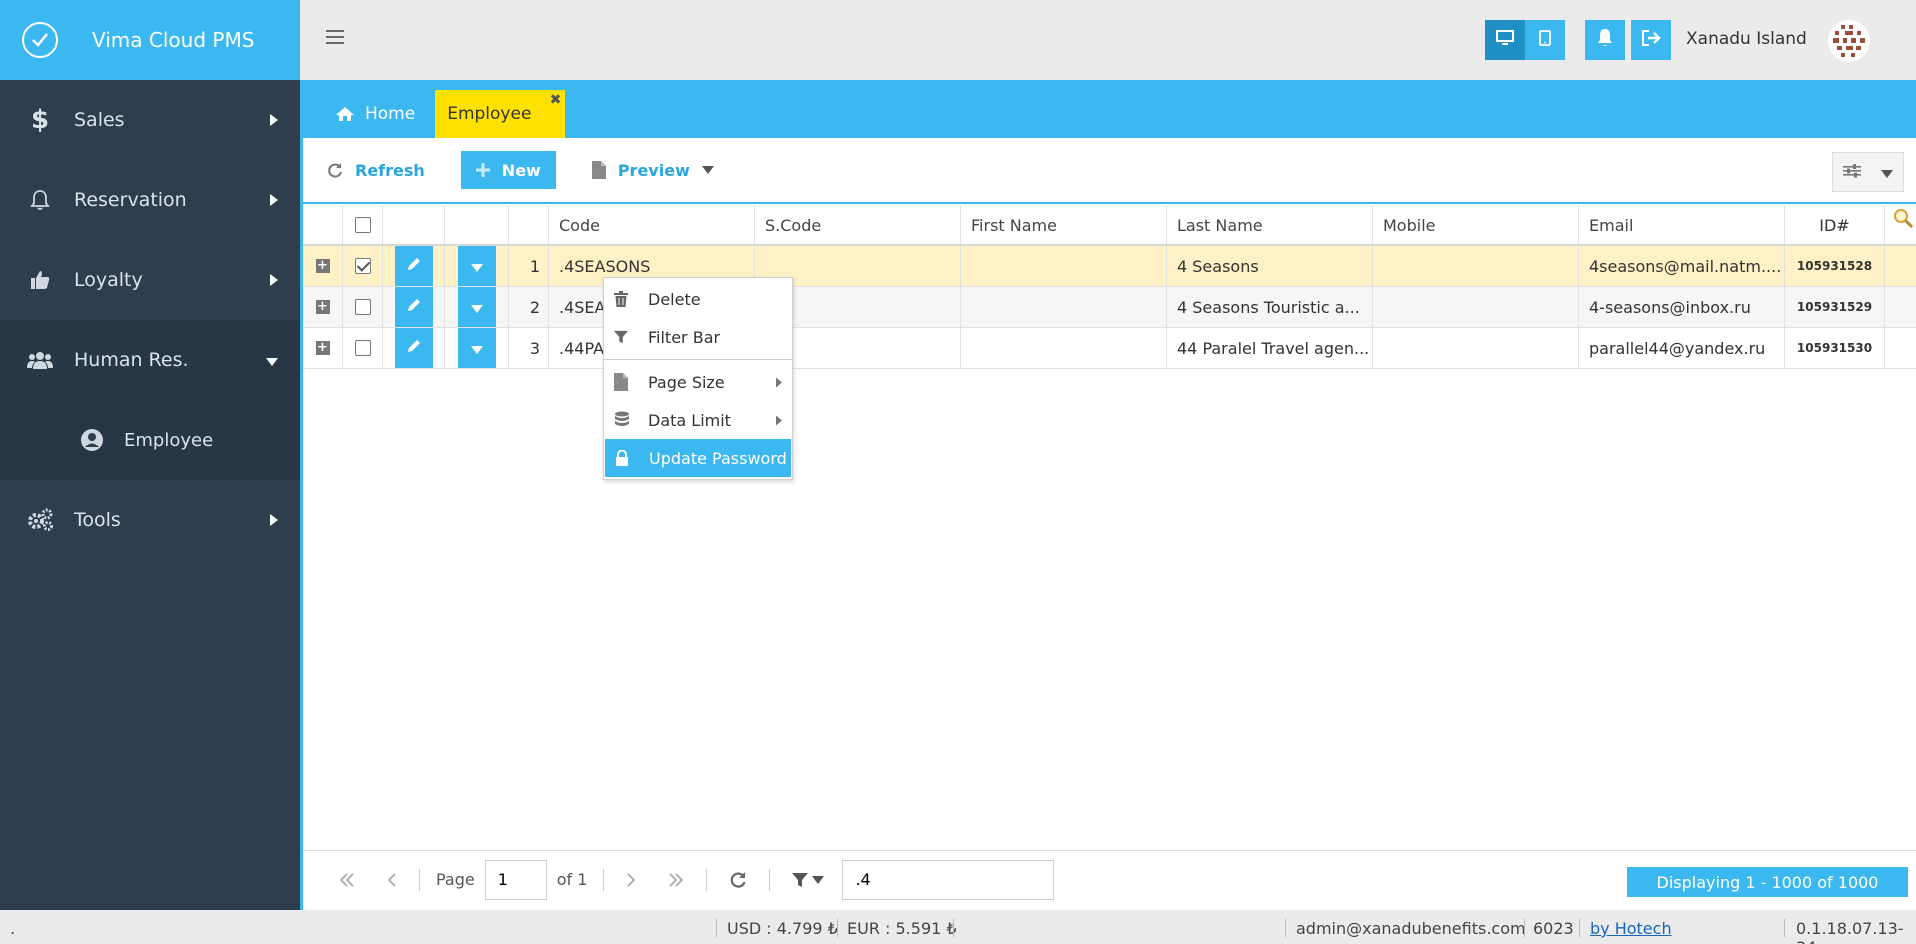  I want to click on sidebar-item-sales: $ Sales, so click(150, 120).